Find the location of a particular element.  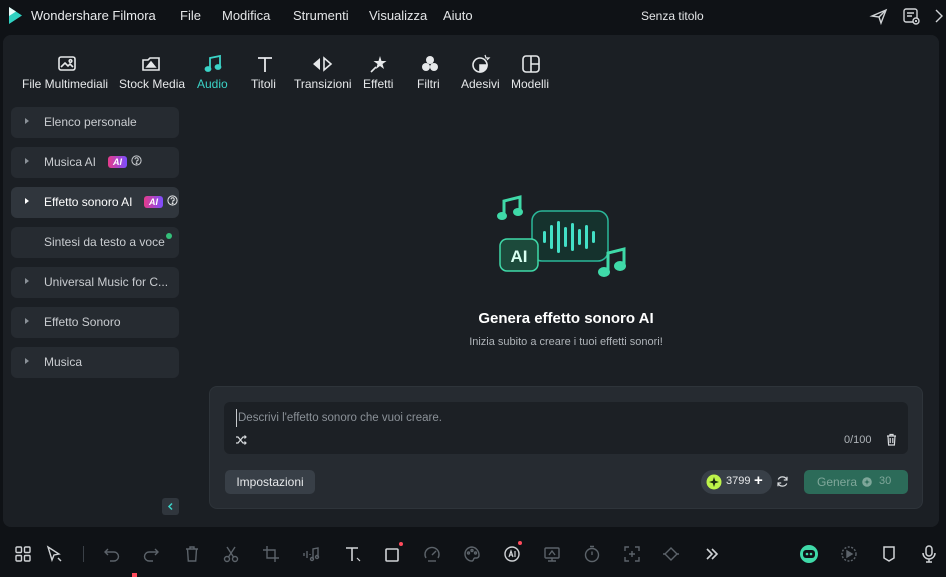

timer-icon is located at coordinates (592, 554).